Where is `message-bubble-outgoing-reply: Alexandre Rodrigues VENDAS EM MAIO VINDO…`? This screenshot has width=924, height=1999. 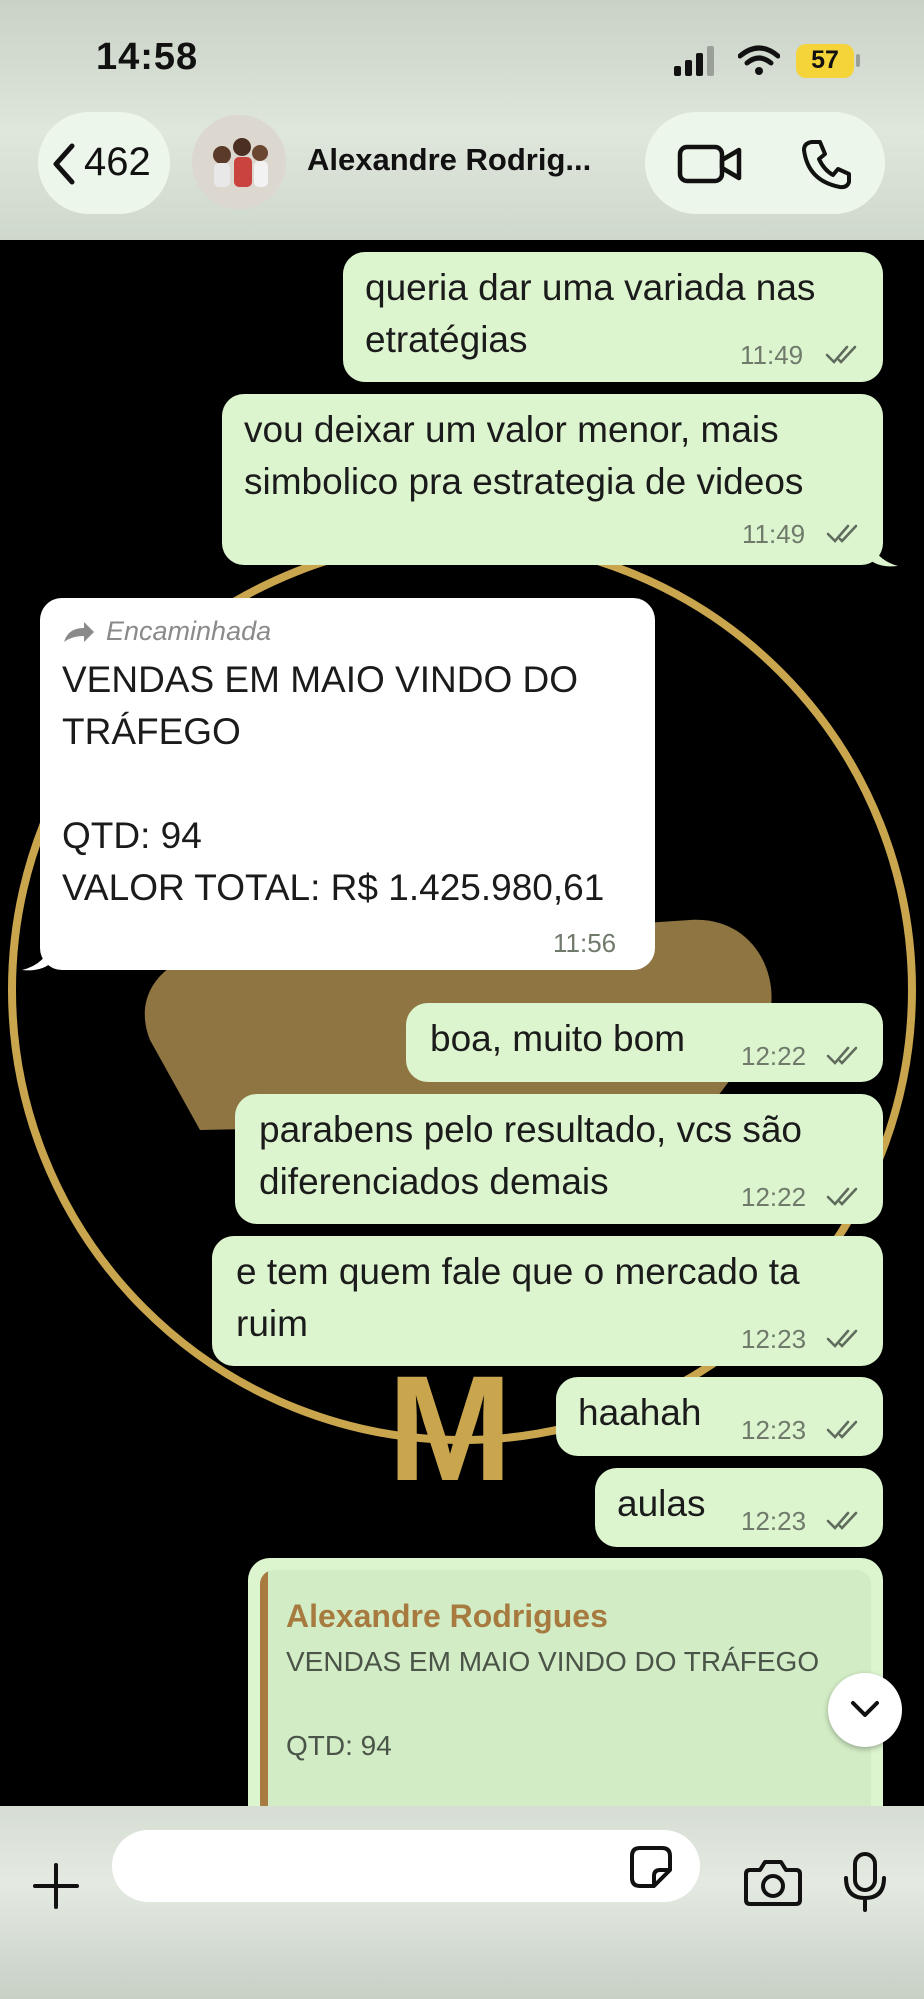
message-bubble-outgoing-reply: Alexandre Rodrigues VENDAS EM MAIO VINDO… is located at coordinates (565, 1693).